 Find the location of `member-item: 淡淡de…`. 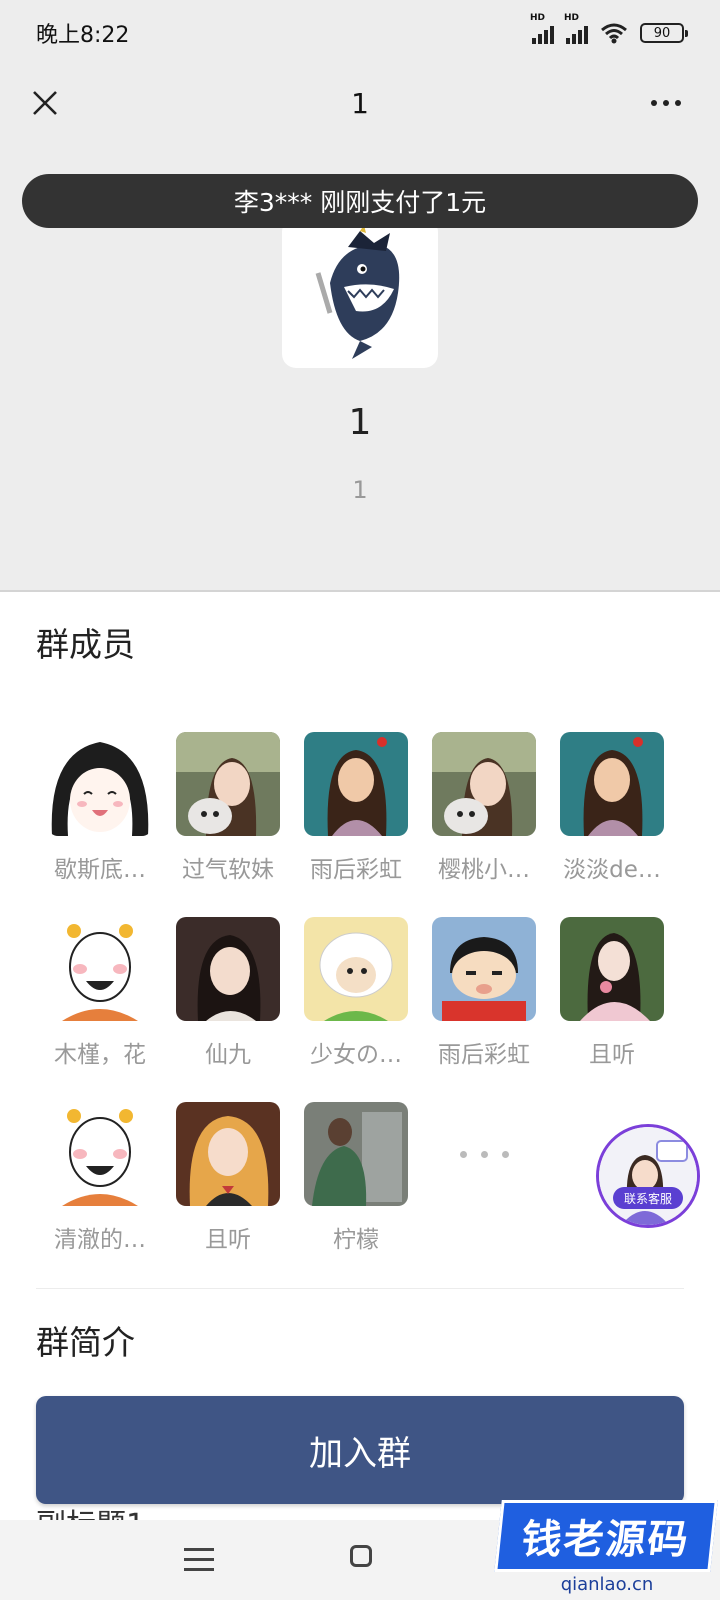

member-item: 淡淡de… is located at coordinates (612, 824).